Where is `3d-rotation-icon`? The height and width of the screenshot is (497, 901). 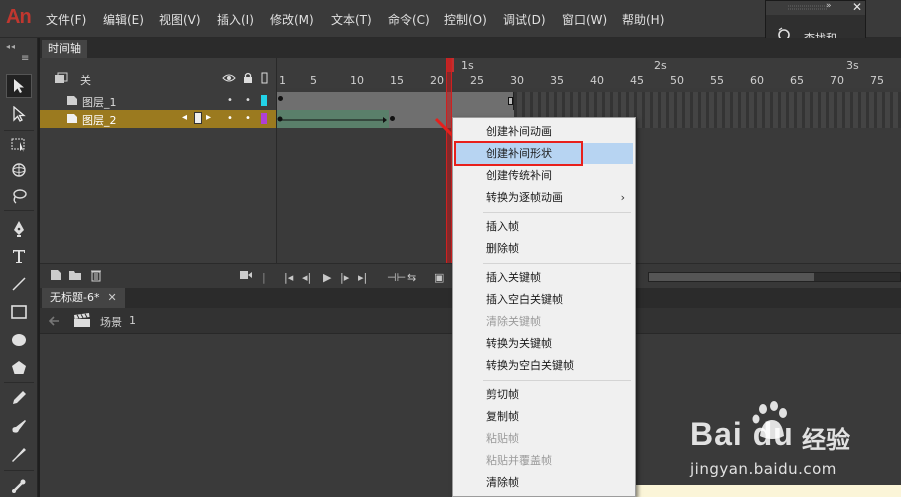
3d-rotation-icon is located at coordinates (19, 170).